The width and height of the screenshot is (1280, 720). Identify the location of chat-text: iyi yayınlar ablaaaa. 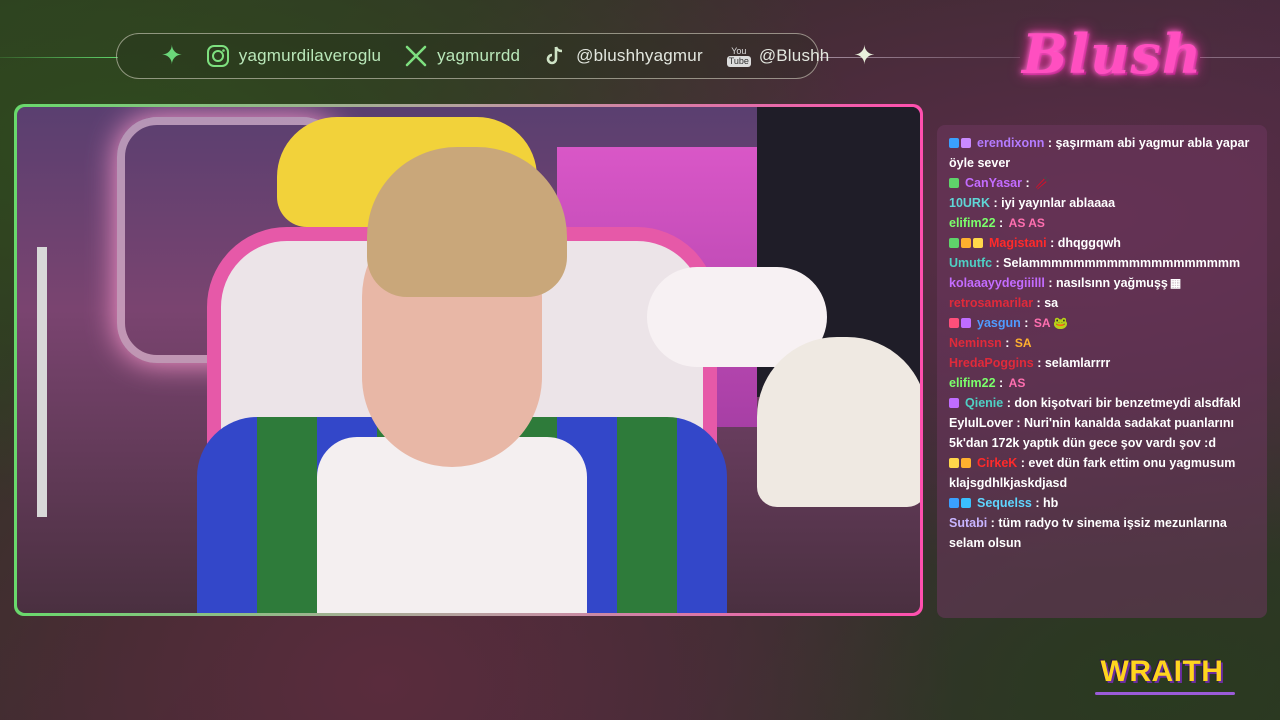
(1058, 203).